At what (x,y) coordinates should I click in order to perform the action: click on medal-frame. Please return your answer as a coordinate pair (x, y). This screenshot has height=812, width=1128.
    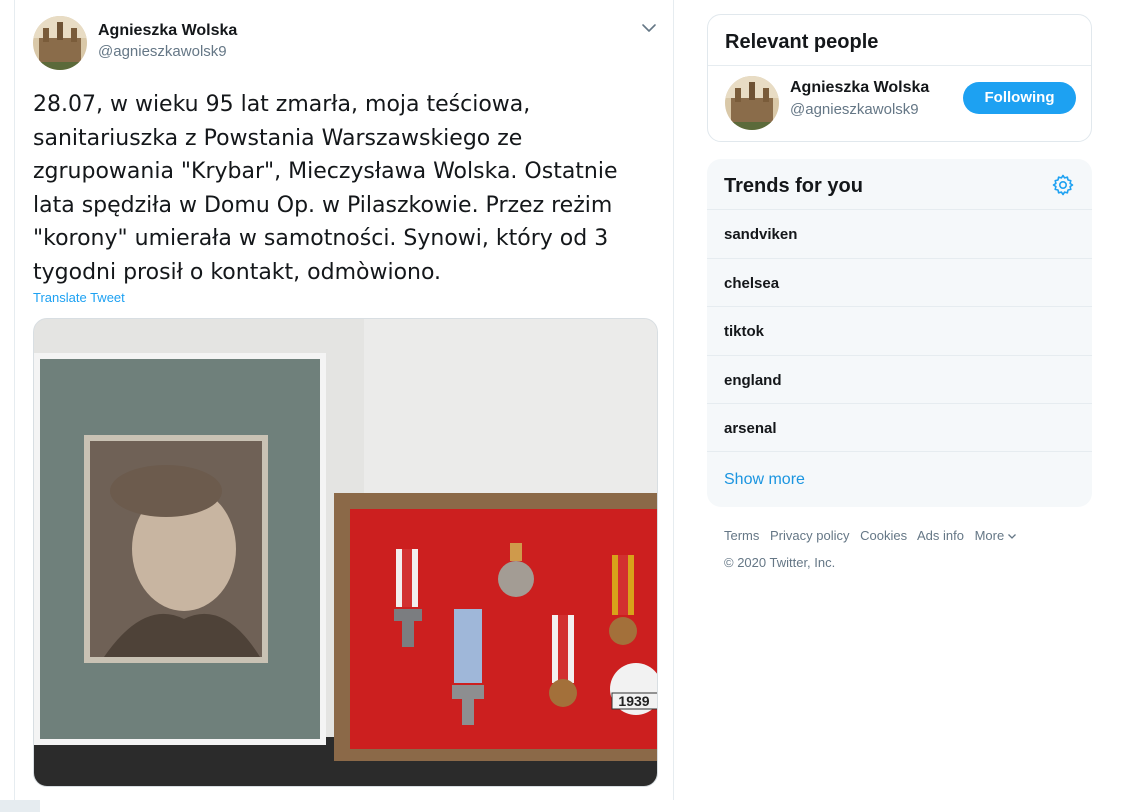
    Looking at the image, I should click on (495, 627).